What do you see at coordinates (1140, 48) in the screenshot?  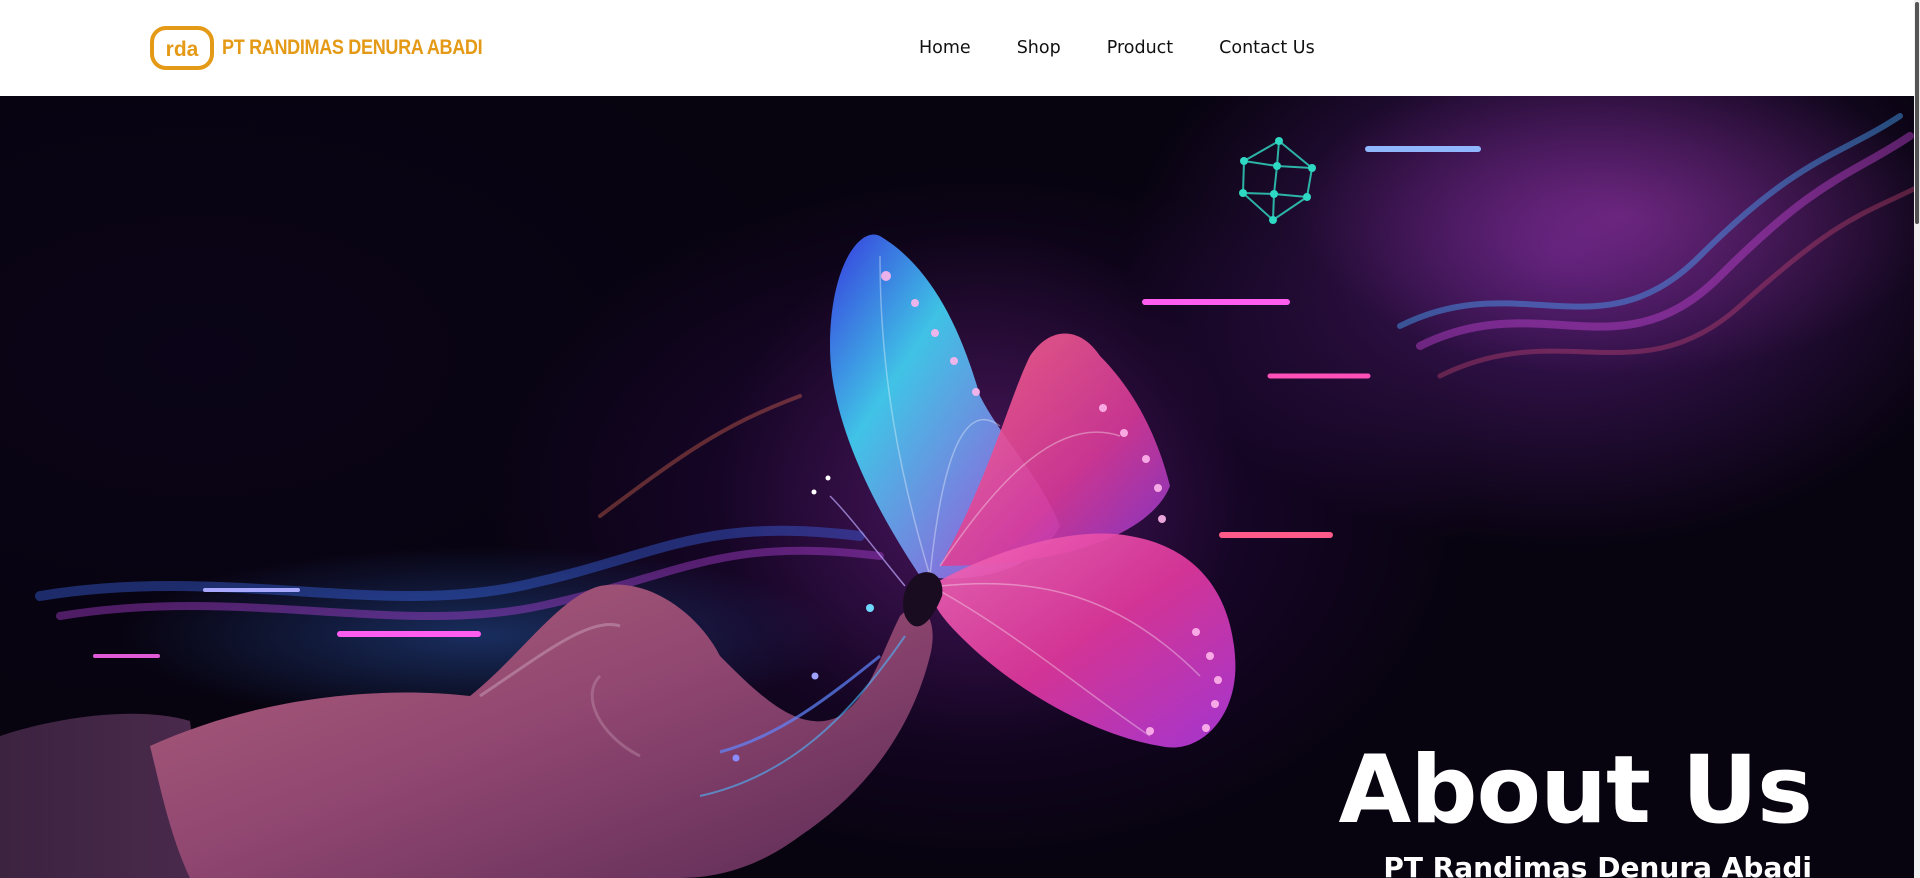 I see `nav-item-product: Product` at bounding box center [1140, 48].